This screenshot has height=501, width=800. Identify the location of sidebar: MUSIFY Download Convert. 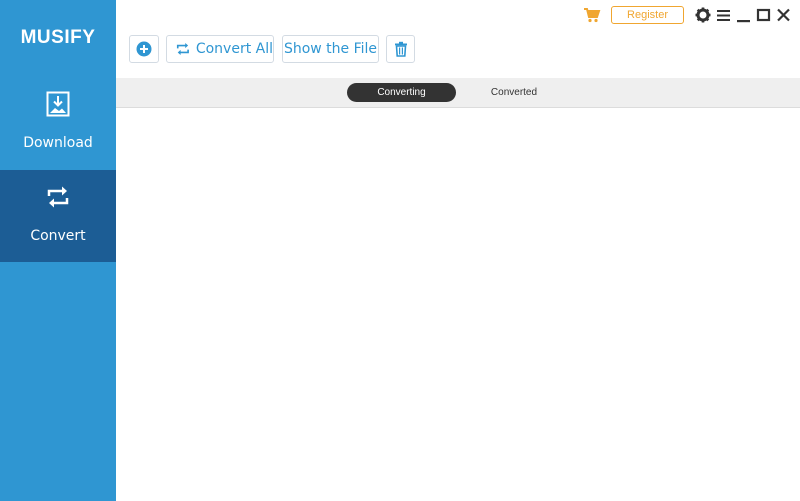
(58, 250).